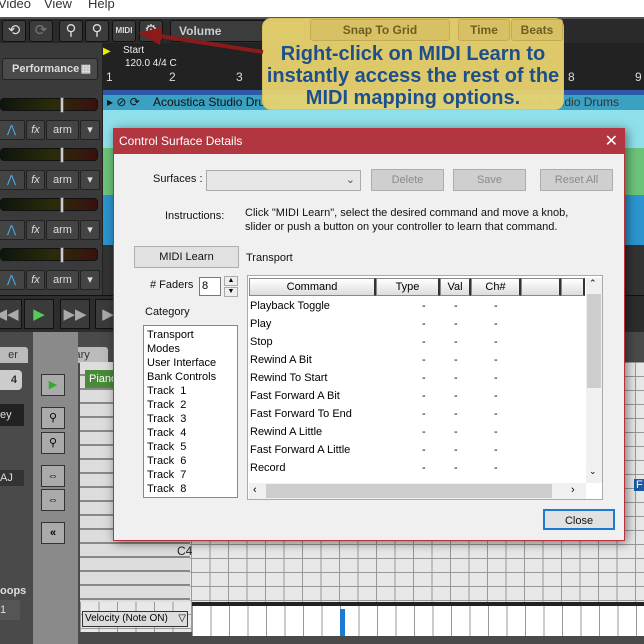 The image size is (644, 644). Describe the element at coordinates (150, 36) in the screenshot. I see `arrow-head` at that location.